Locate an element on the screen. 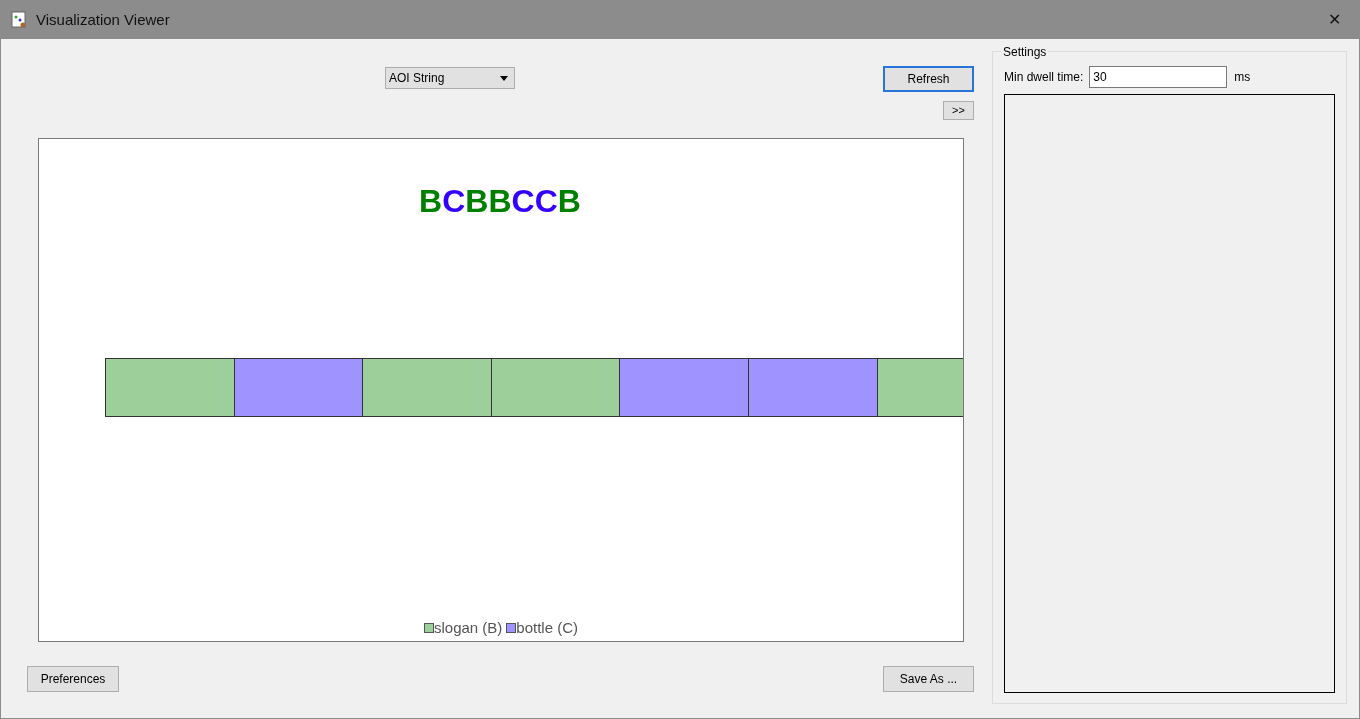 The height and width of the screenshot is (719, 1360). app-icon is located at coordinates (20, 20).